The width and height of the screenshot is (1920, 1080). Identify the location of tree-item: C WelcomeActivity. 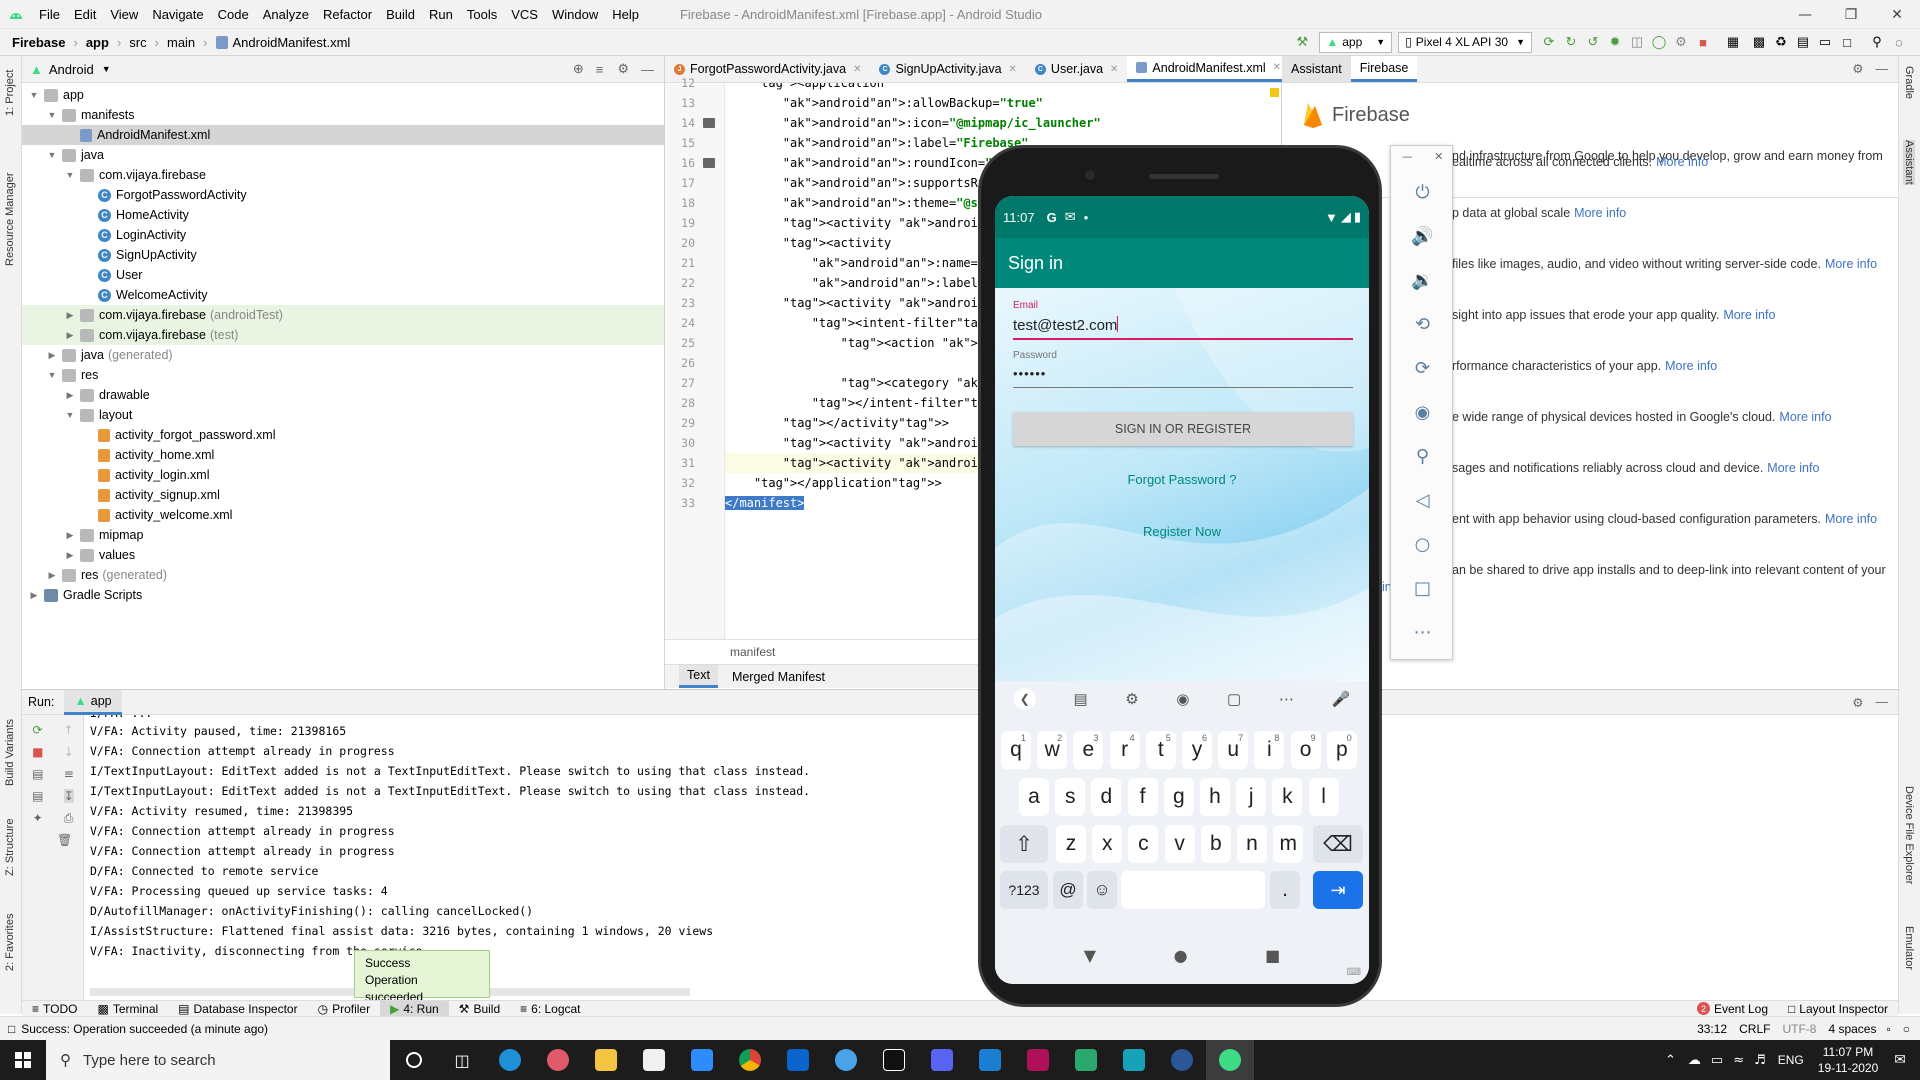
(343, 295).